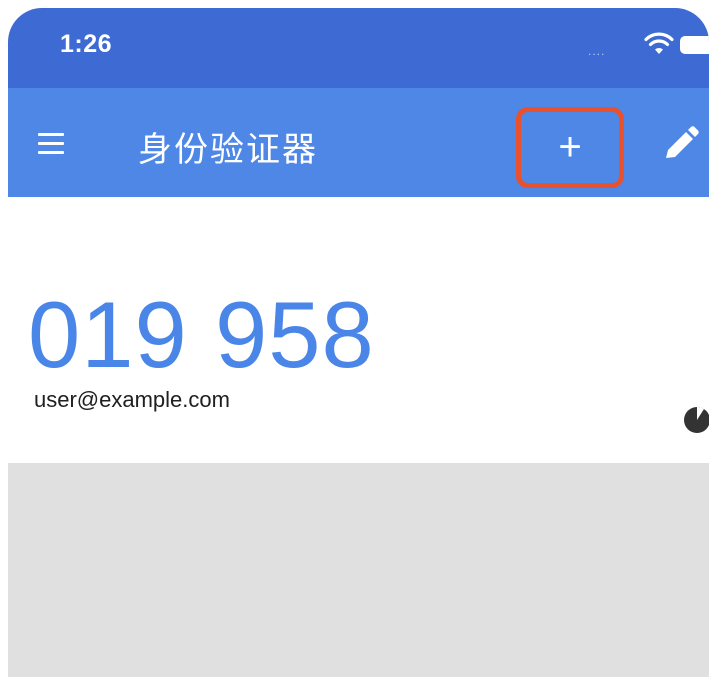 The image size is (709, 677). Describe the element at coordinates (659, 43) in the screenshot. I see `wifi-icon` at that location.